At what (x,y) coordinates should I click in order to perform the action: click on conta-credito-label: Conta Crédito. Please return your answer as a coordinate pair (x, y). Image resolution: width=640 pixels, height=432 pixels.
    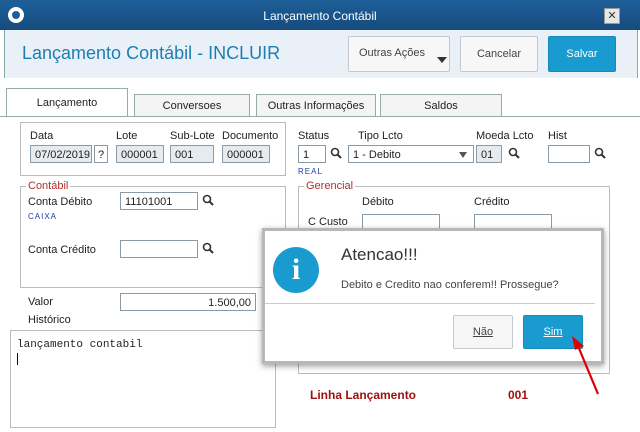
    Looking at the image, I should click on (62, 250).